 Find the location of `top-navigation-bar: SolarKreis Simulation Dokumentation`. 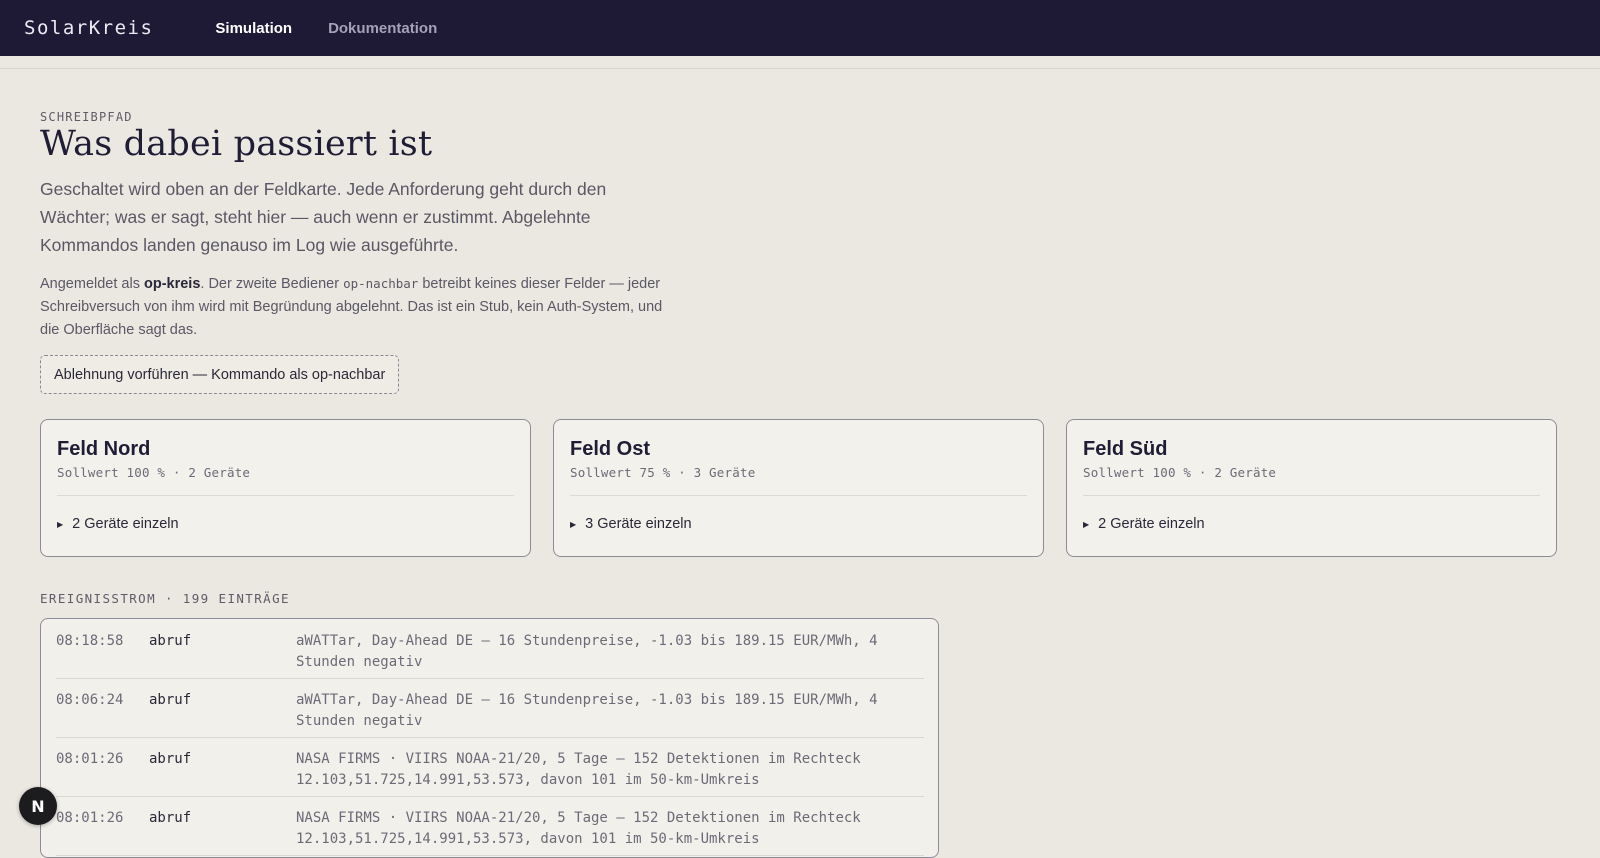

top-navigation-bar: SolarKreis Simulation Dokumentation is located at coordinates (800, 28).